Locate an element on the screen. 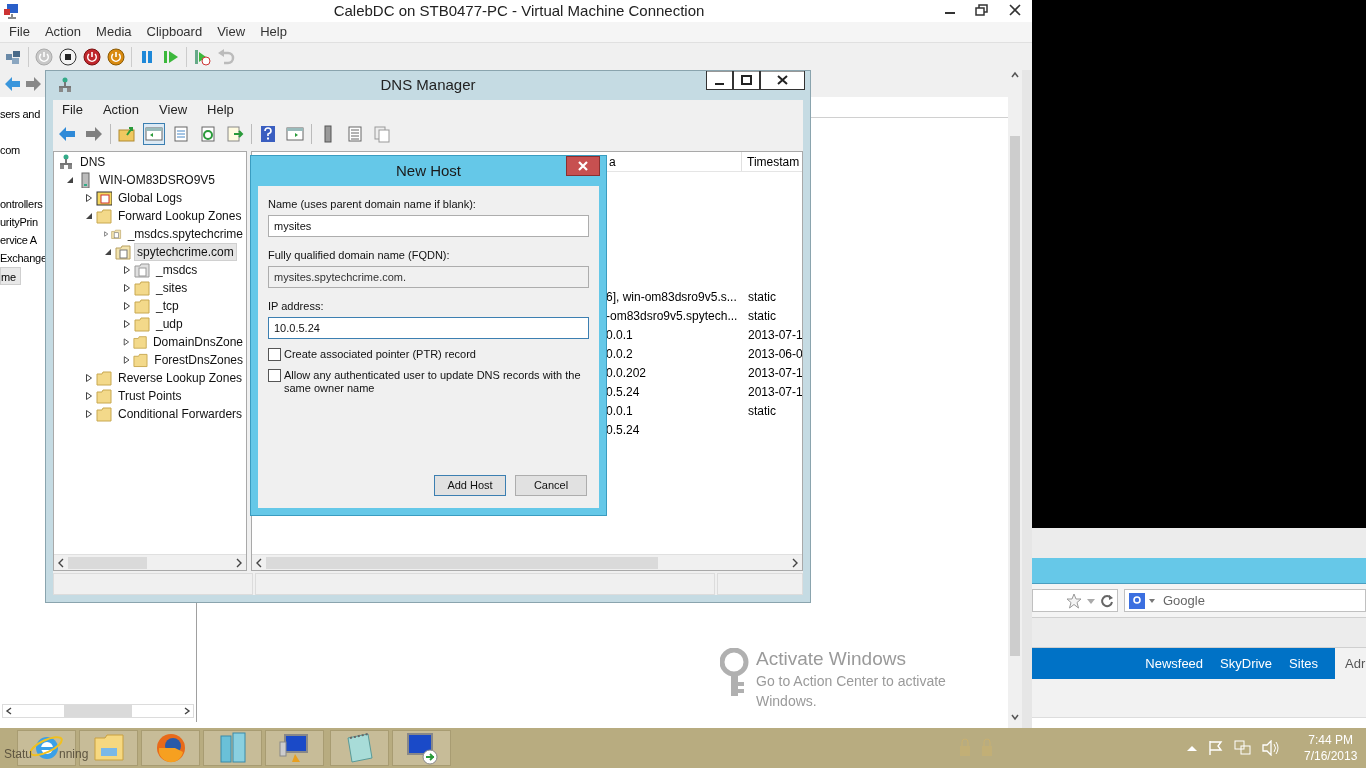 The width and height of the screenshot is (1366, 768). tree-item: DomainDnsZone is located at coordinates (197, 342).